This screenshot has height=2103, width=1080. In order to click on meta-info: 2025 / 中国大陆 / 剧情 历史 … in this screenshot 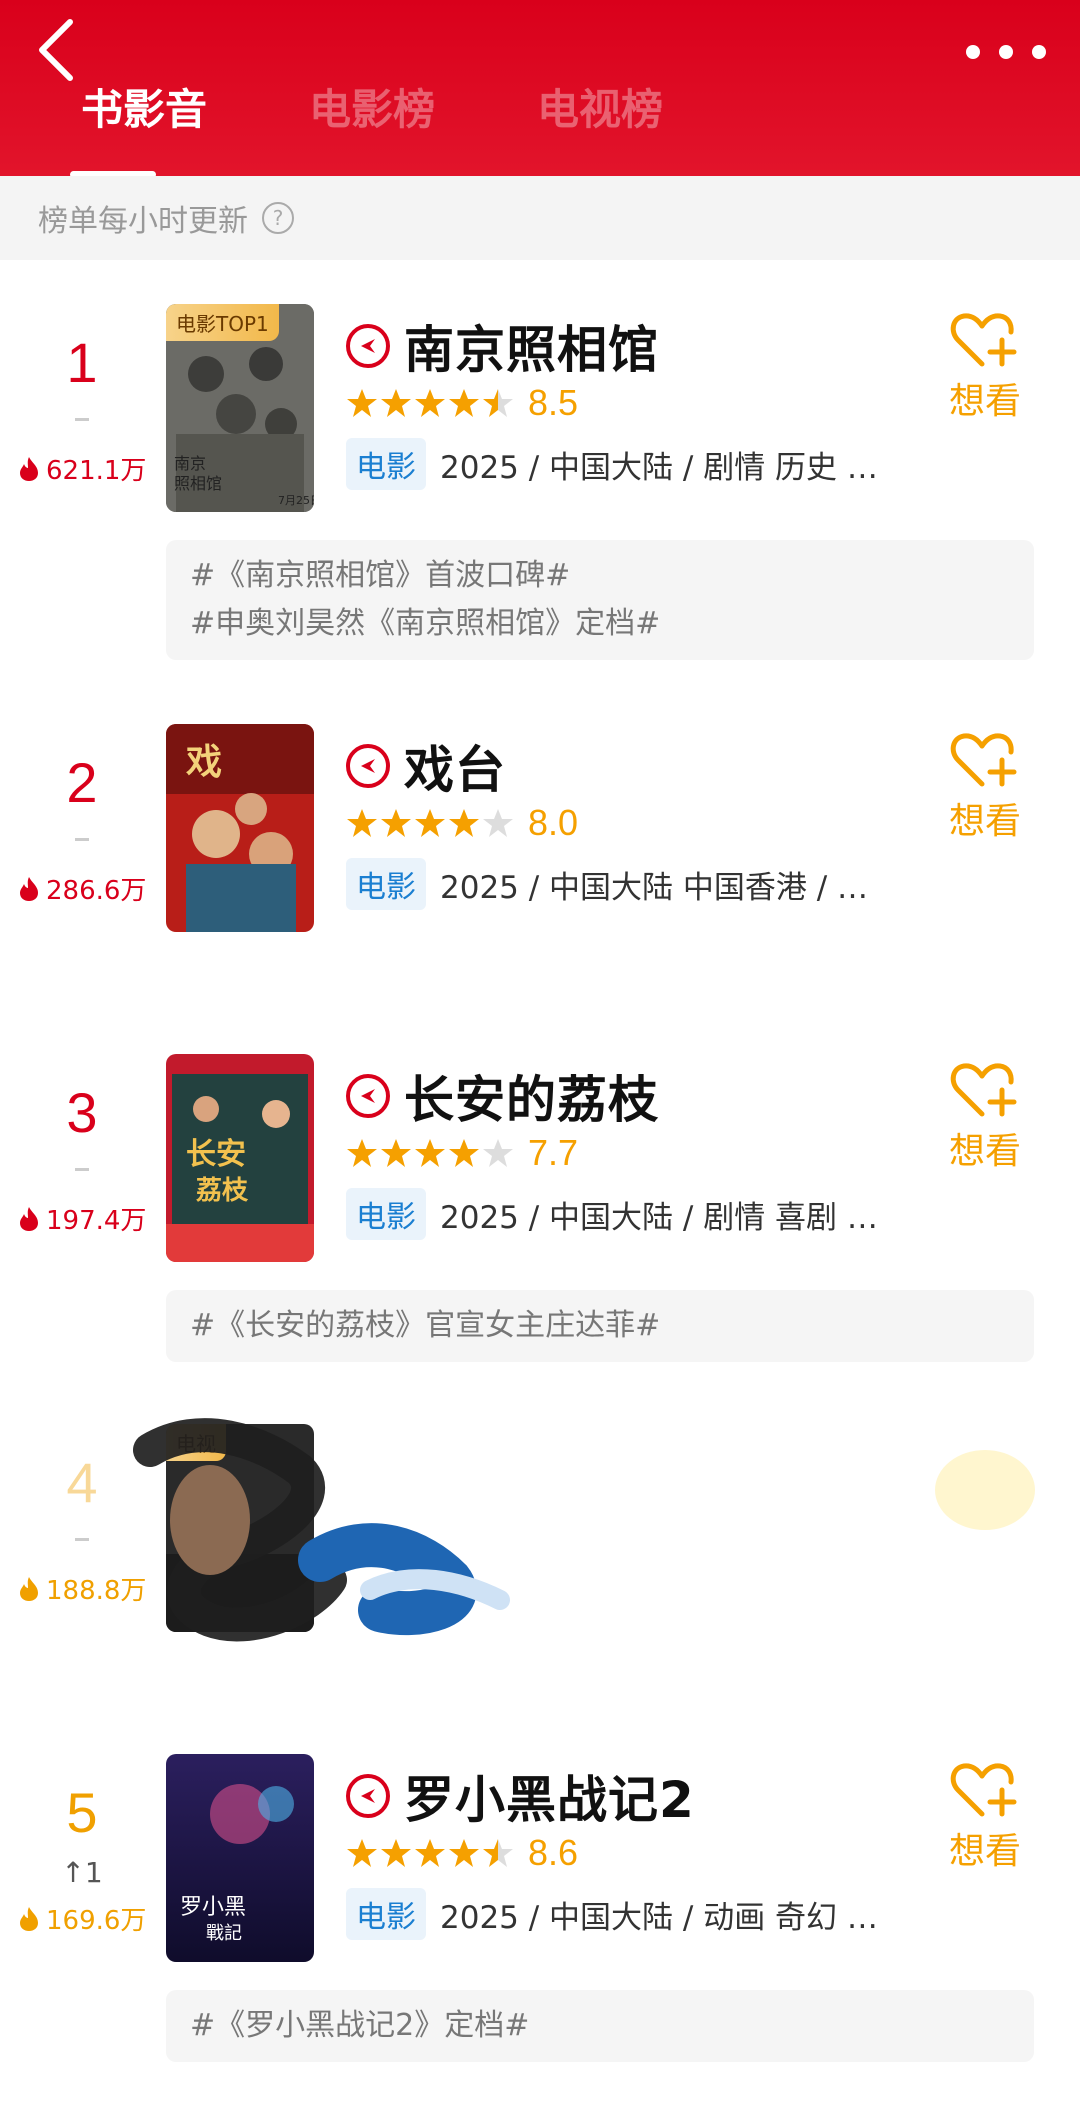, I will do `click(659, 467)`.